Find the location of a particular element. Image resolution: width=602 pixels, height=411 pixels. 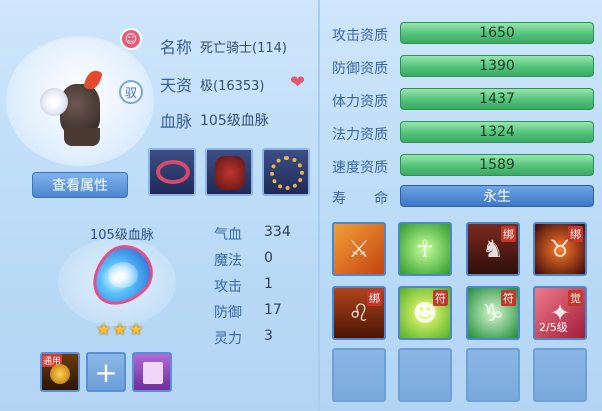

bloodline-label: 血脉 is located at coordinates (176, 121).